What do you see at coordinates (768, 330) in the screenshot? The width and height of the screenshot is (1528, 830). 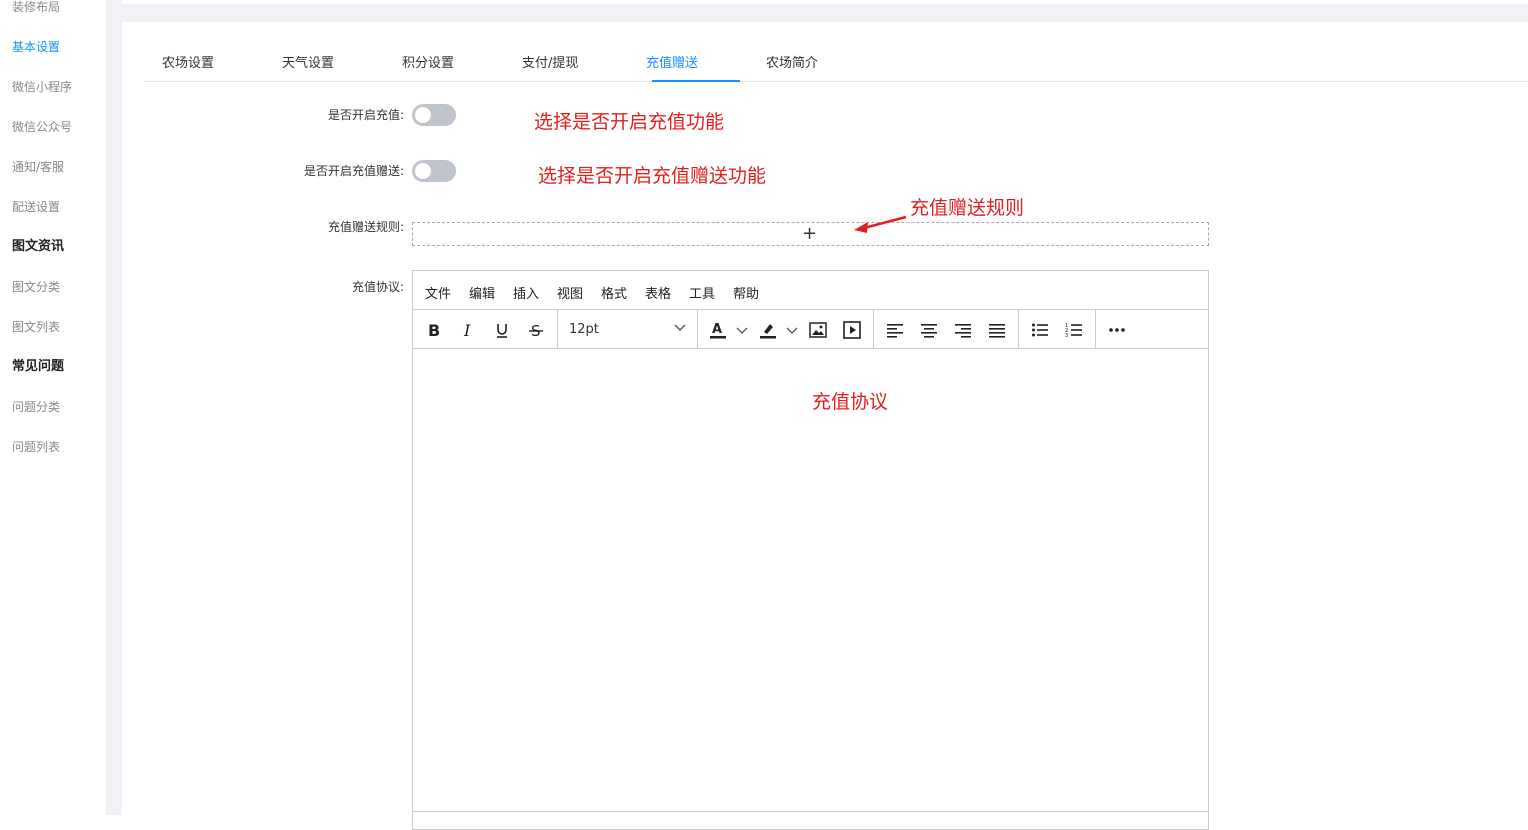 I see `highlight-icon` at bounding box center [768, 330].